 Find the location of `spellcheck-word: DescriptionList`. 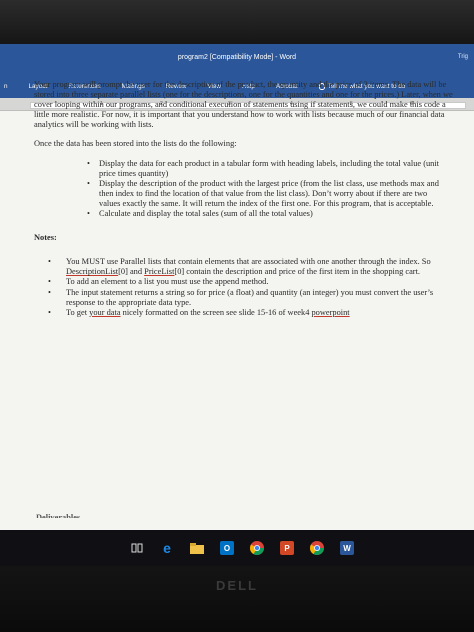

spellcheck-word: DescriptionList is located at coordinates (92, 272).